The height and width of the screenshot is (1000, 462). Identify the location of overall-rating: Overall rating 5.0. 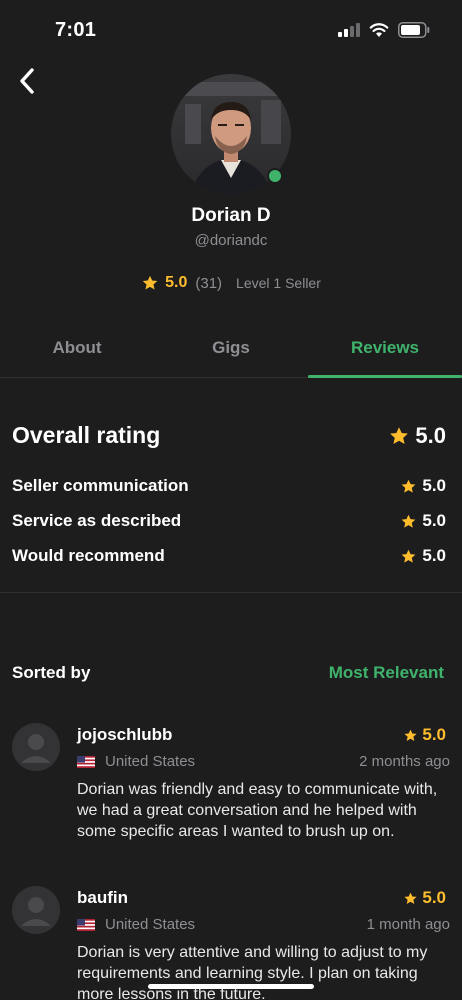
(229, 438).